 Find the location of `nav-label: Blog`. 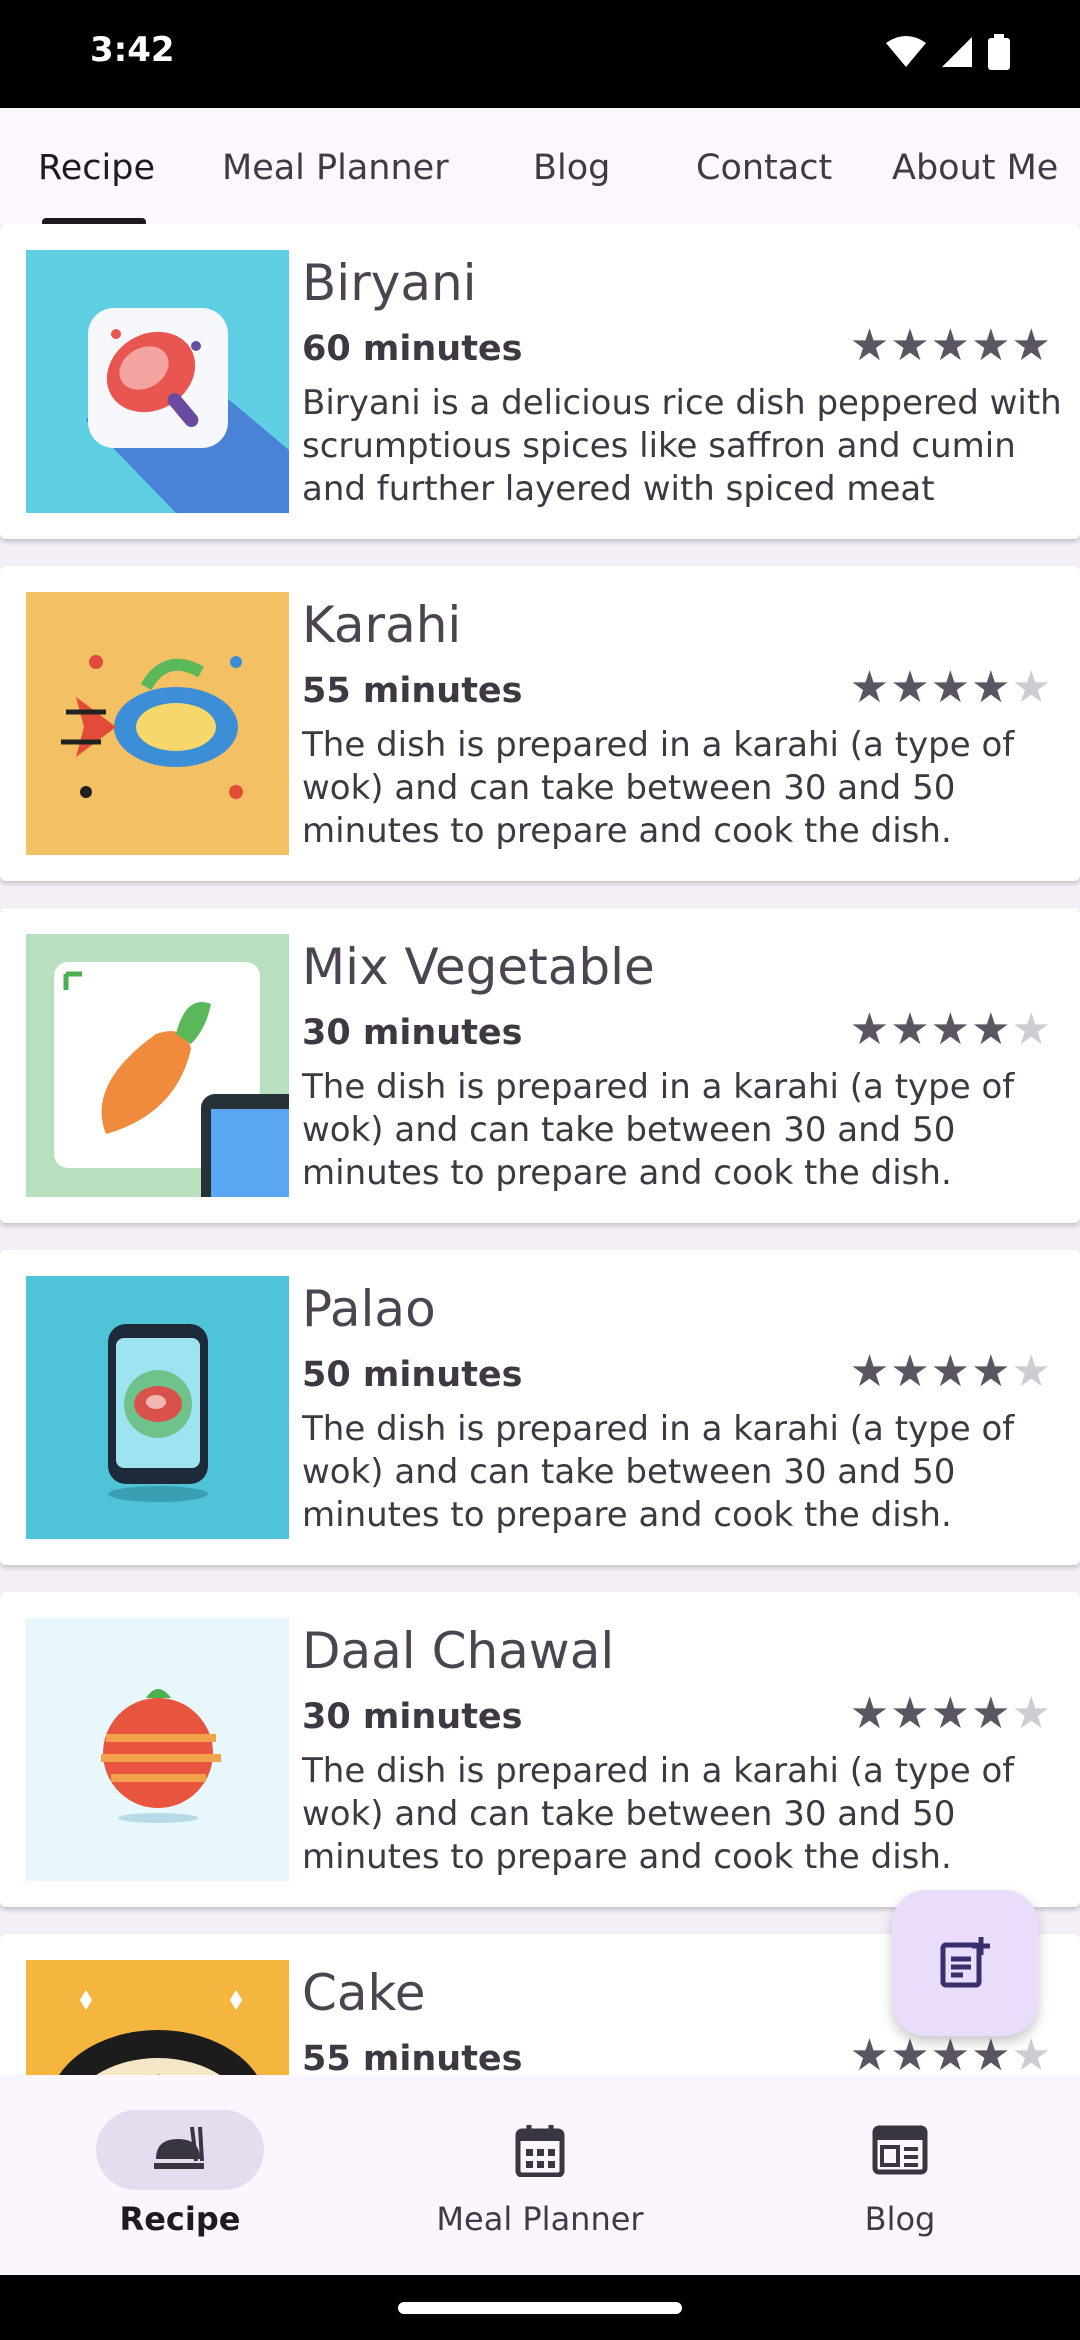

nav-label: Blog is located at coordinates (900, 2219).